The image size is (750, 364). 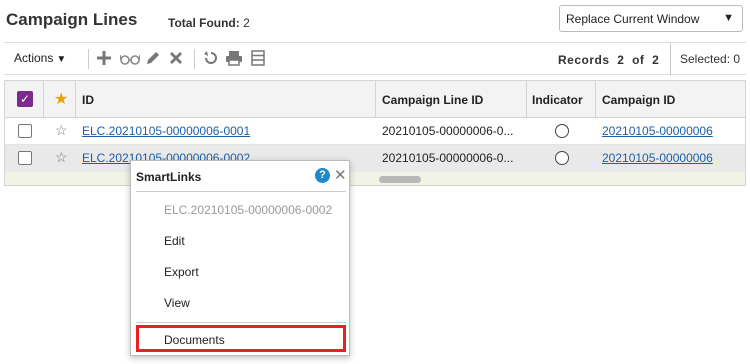 What do you see at coordinates (88, 100) in the screenshot?
I see `column-header-id: ID` at bounding box center [88, 100].